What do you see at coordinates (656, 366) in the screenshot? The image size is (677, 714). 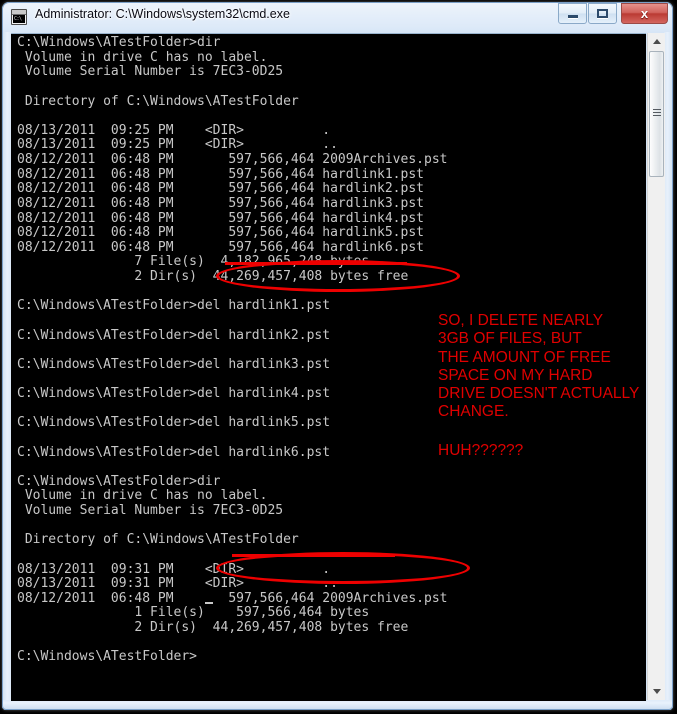 I see `vertical-scrollbar` at bounding box center [656, 366].